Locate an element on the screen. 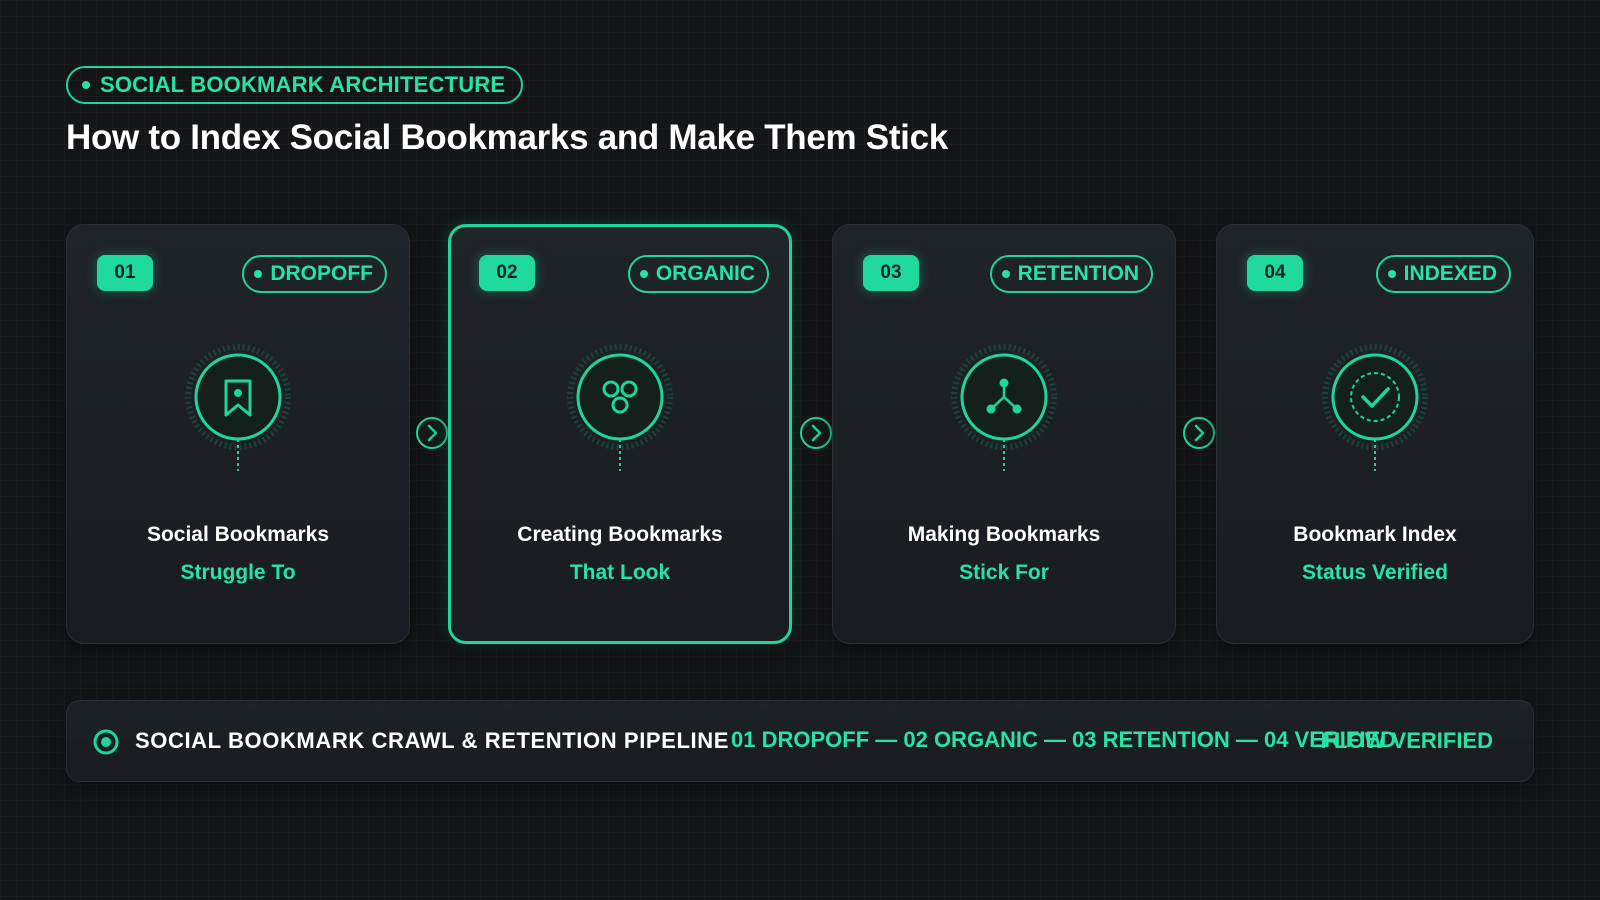  pipeline-status-icon is located at coordinates (106, 742).